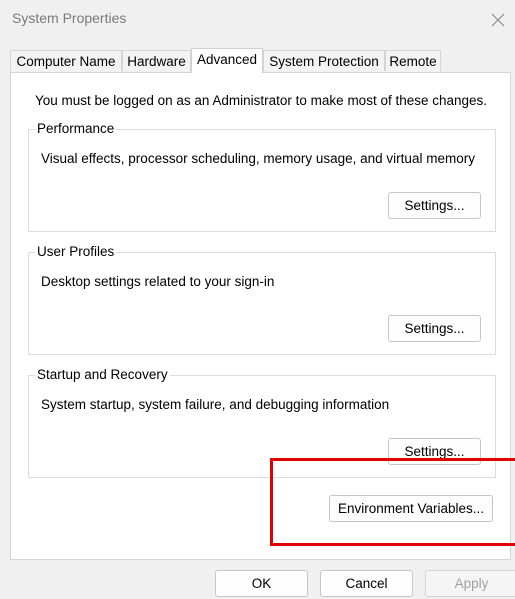  I want to click on tab-computer-name: Computer Name, so click(66, 60).